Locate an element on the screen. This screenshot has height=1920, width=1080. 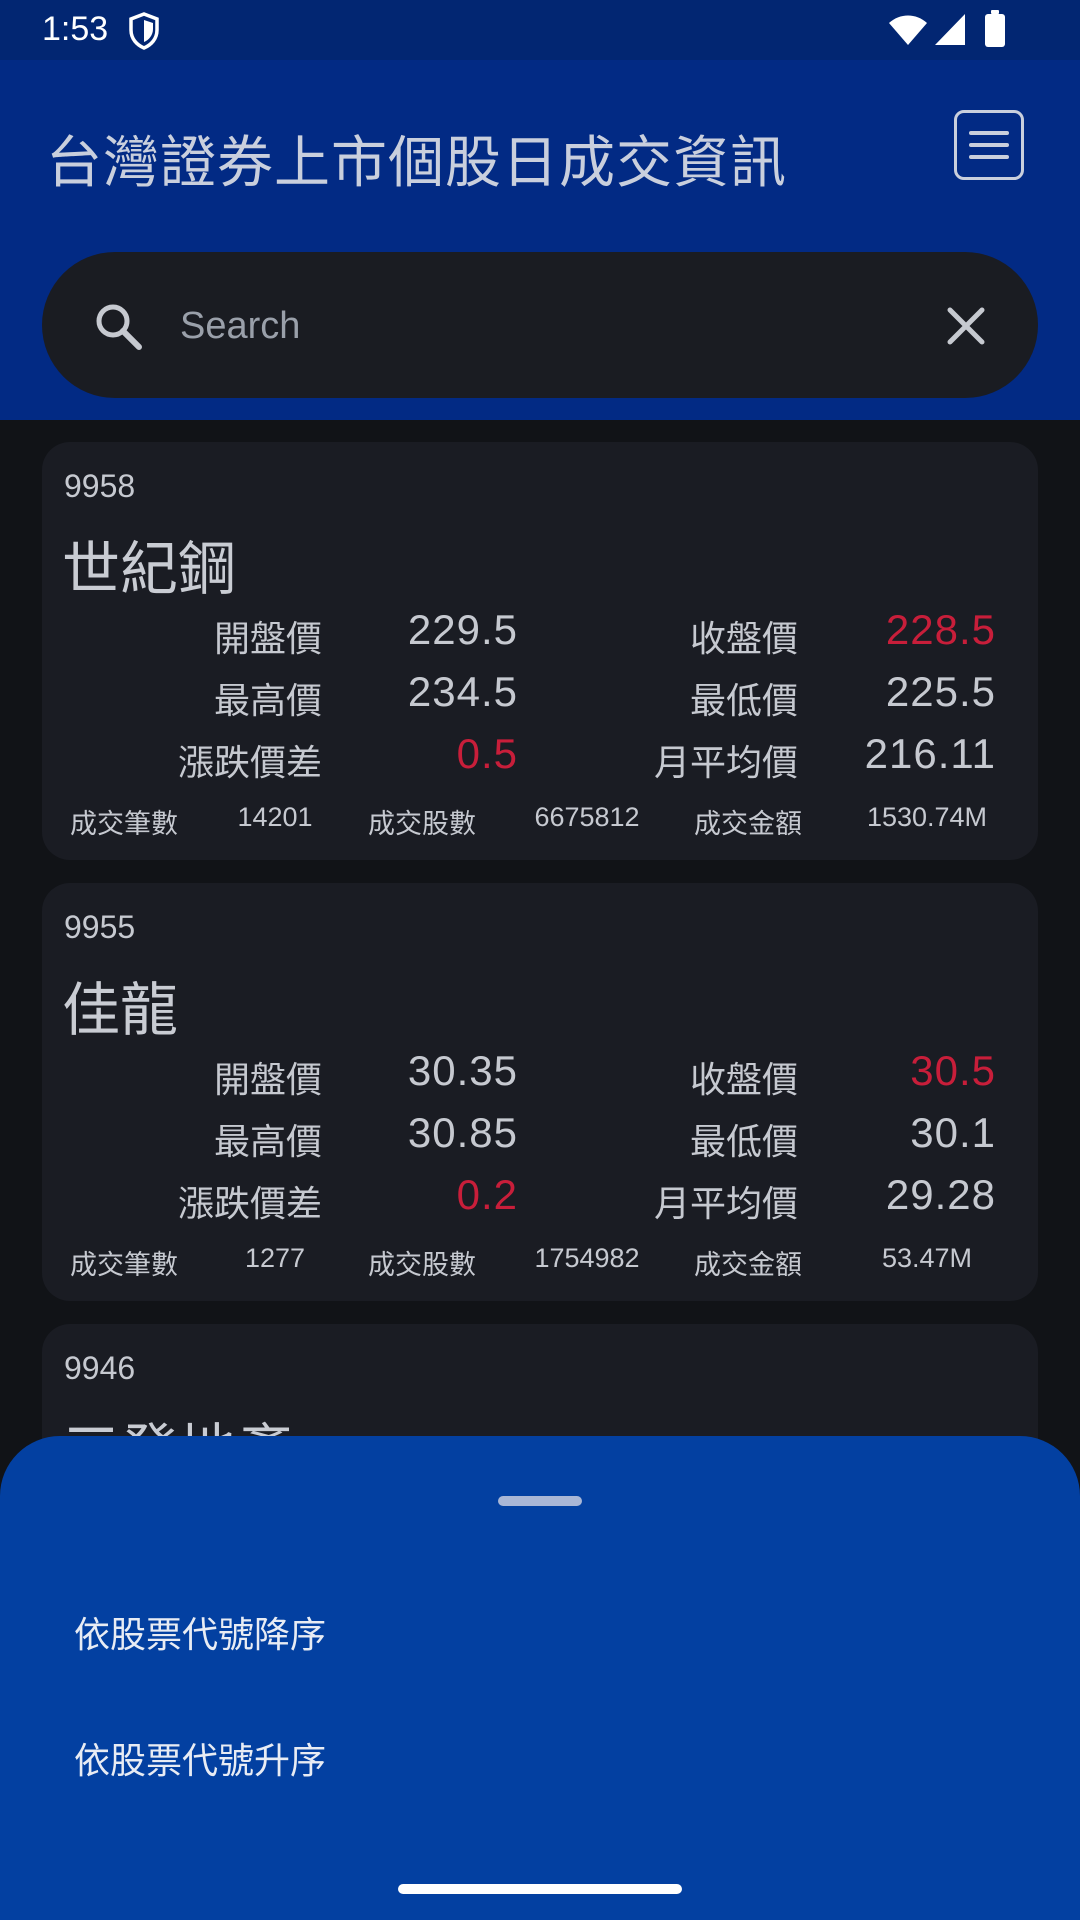
search-bar is located at coordinates (540, 325).